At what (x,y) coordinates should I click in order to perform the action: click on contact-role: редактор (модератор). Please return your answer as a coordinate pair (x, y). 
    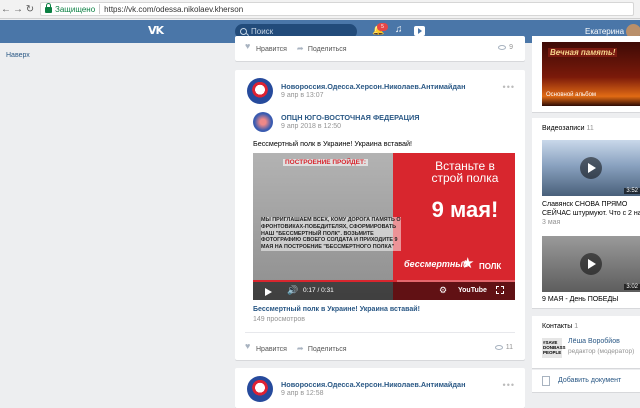
    Looking at the image, I should click on (601, 351).